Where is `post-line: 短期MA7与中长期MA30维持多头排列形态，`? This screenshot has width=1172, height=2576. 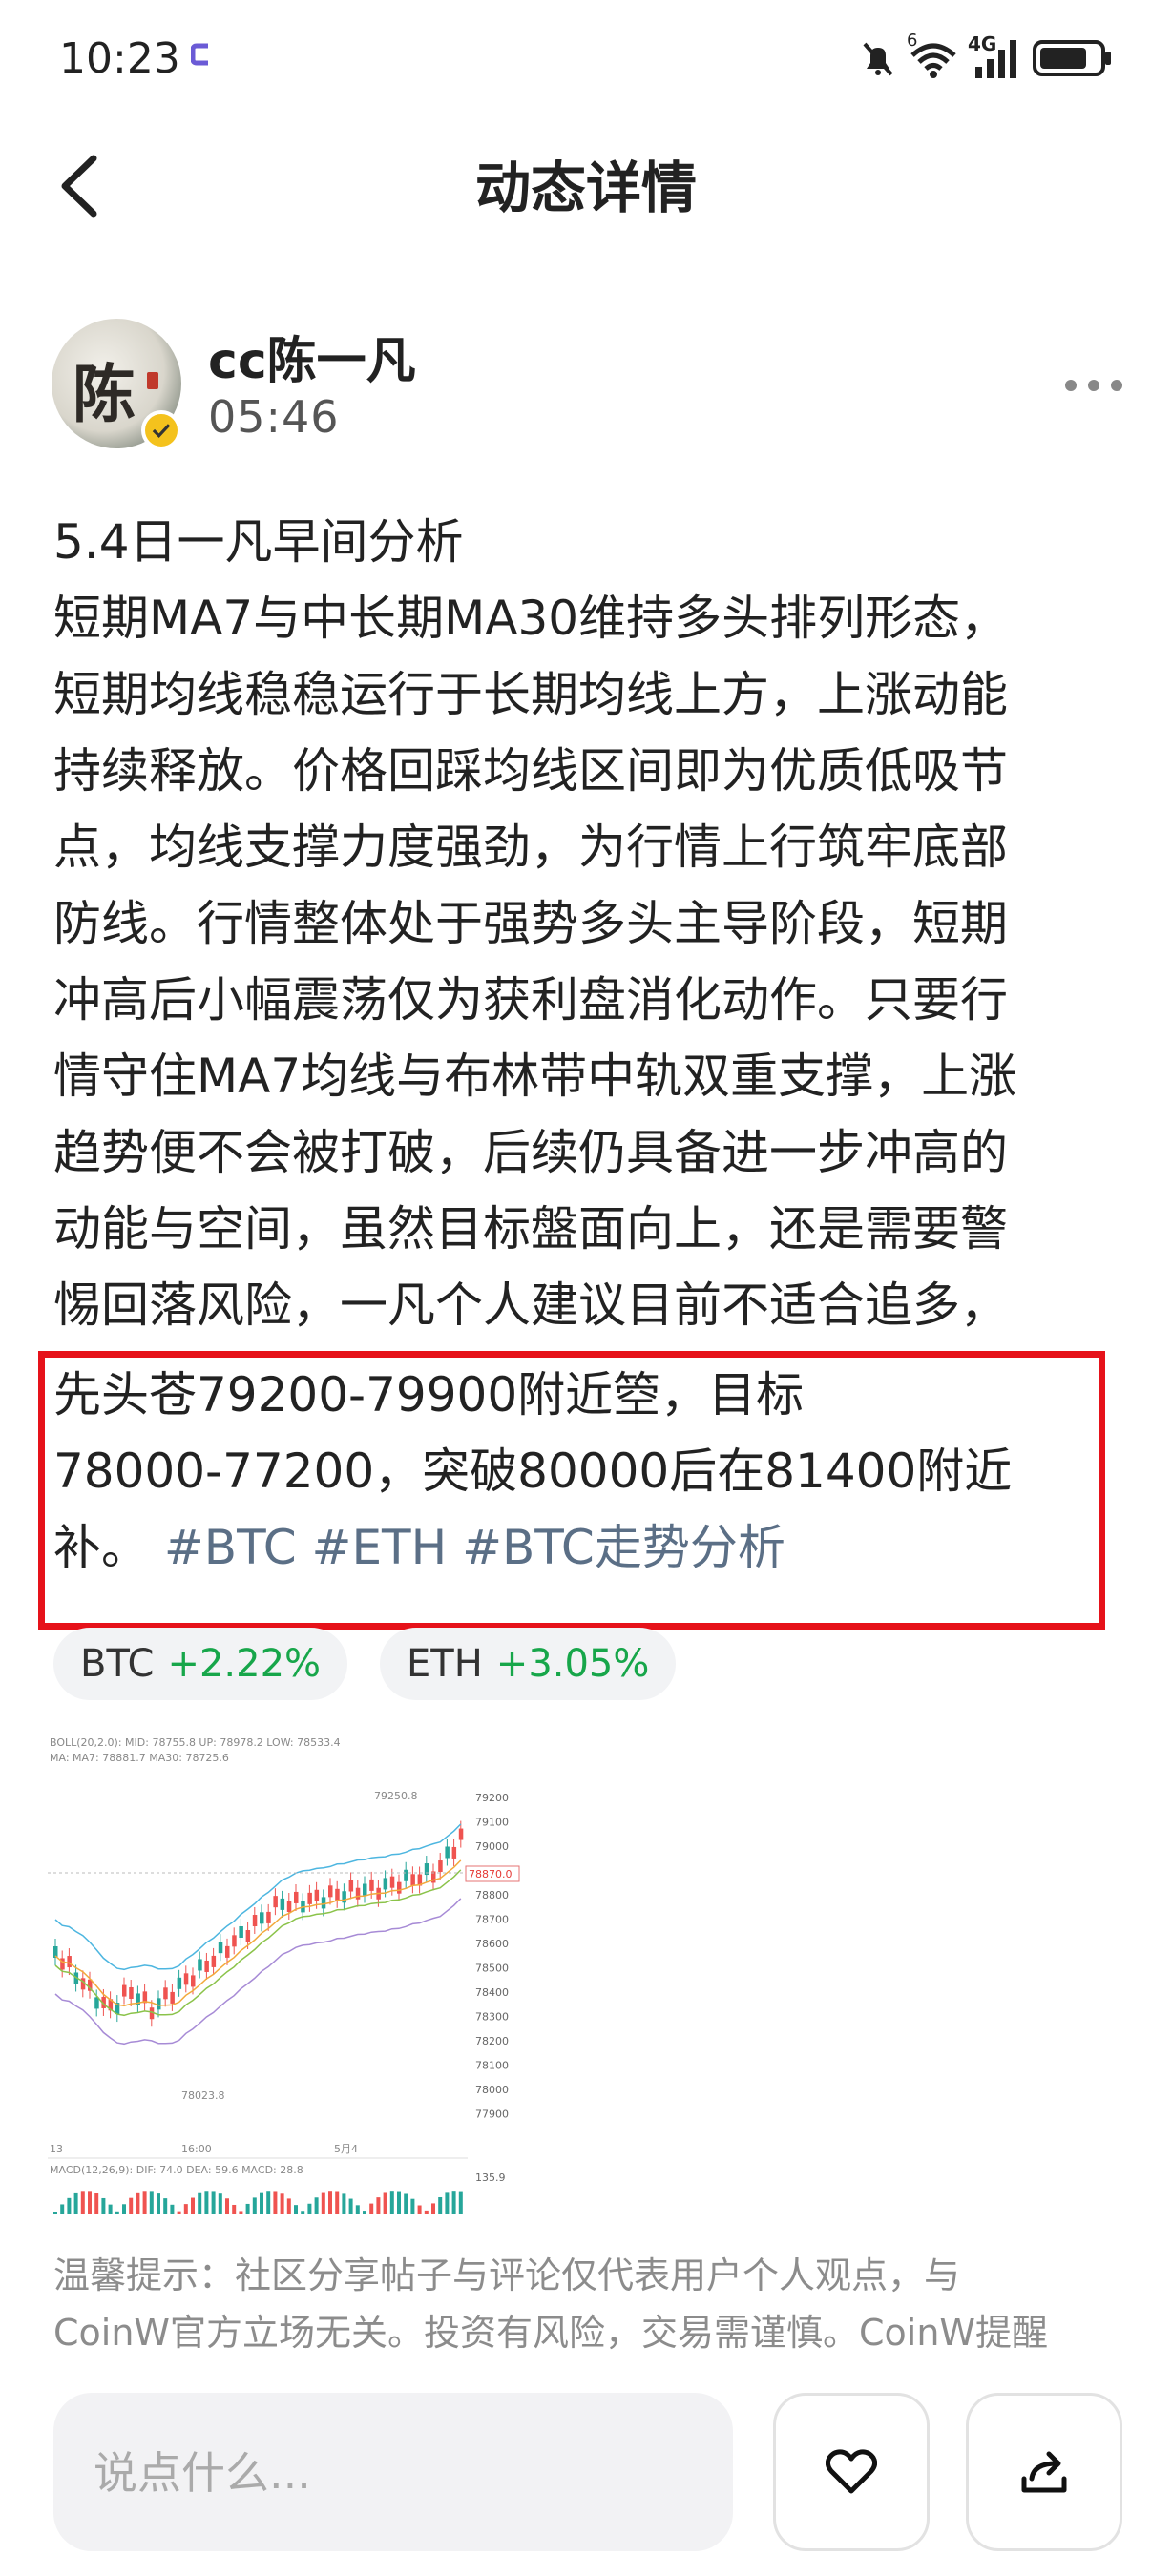
post-line: 短期MA7与中长期MA30维持多头排列形态， is located at coordinates (531, 618).